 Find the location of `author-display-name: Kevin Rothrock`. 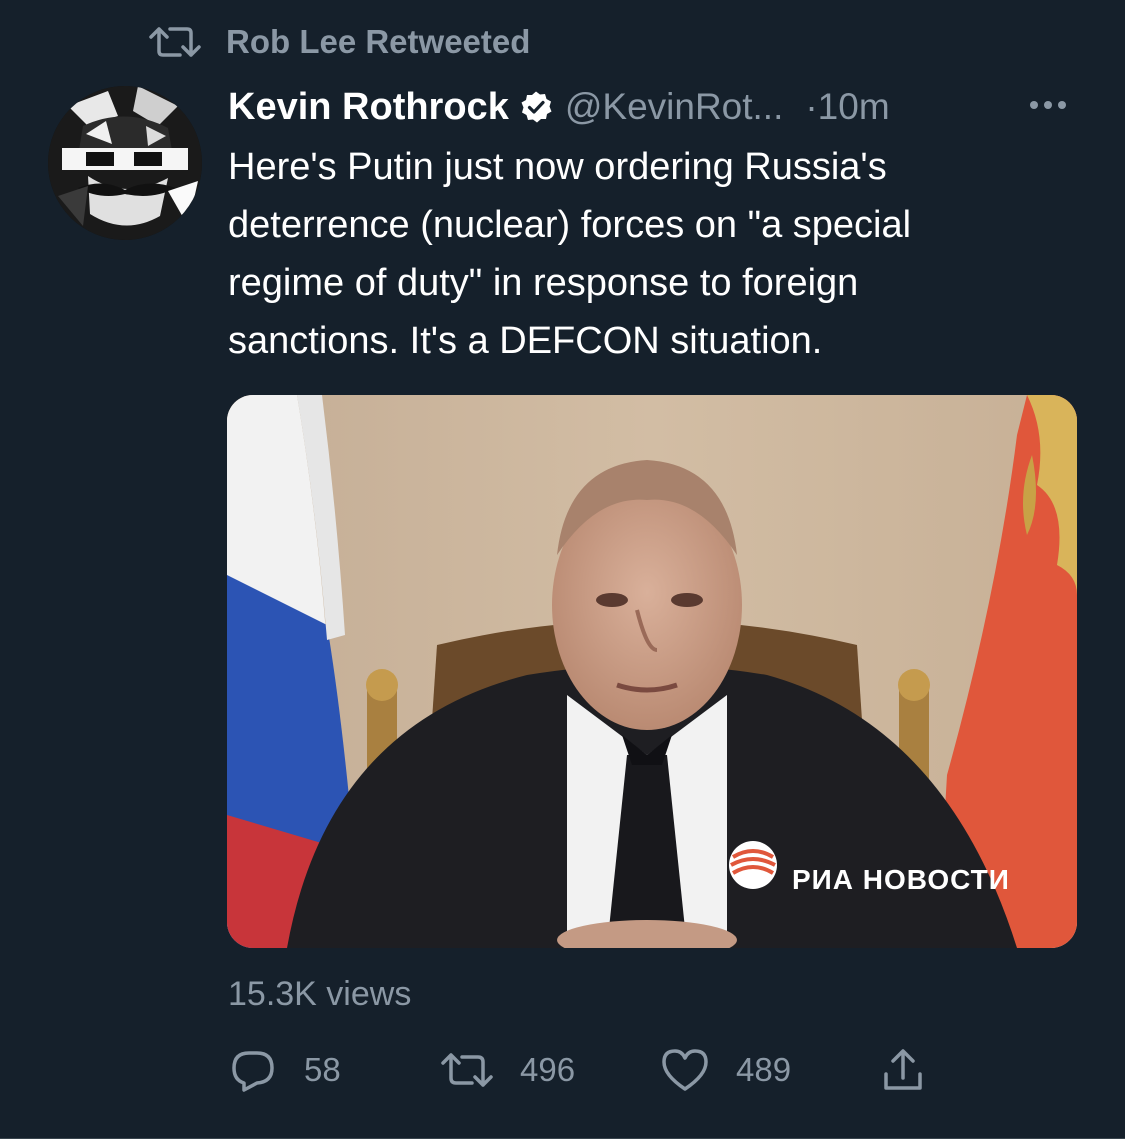

author-display-name: Kevin Rothrock is located at coordinates (368, 107).